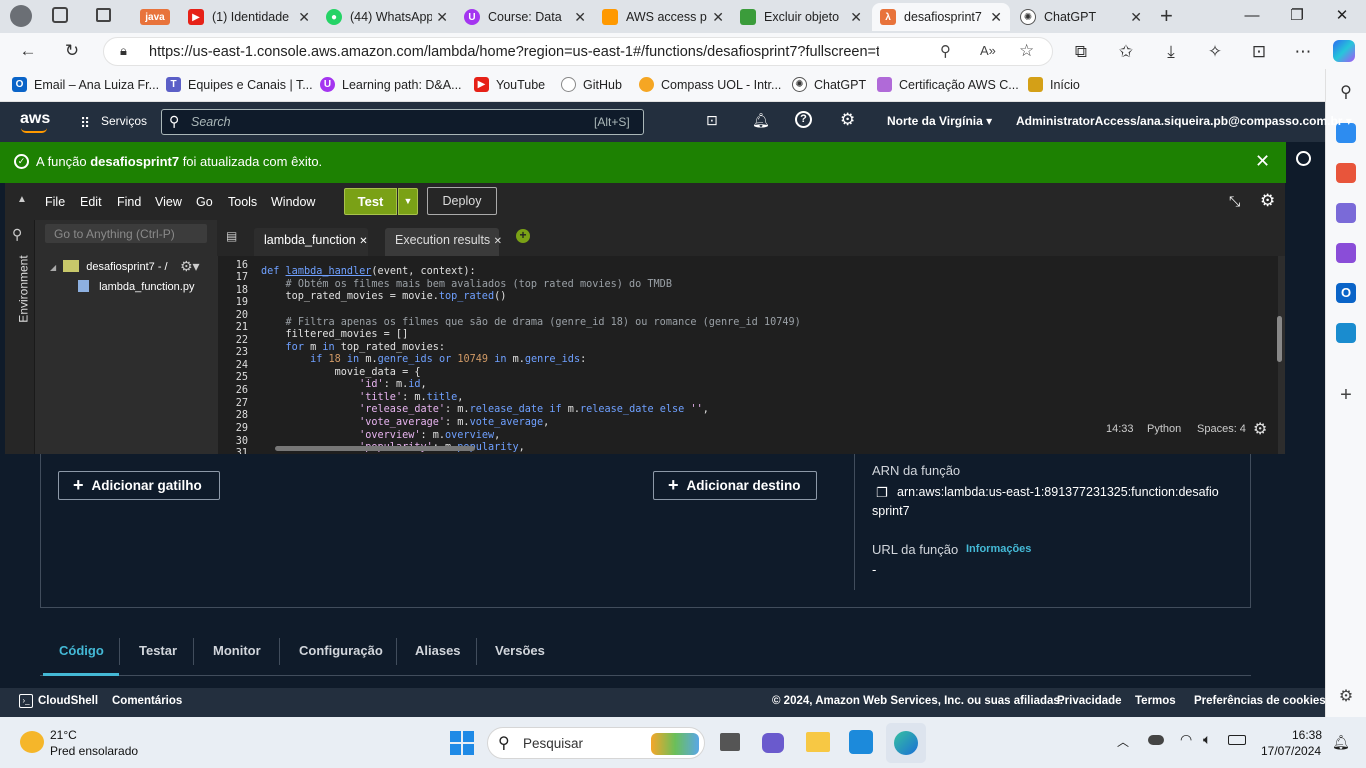 Image resolution: width=1366 pixels, height=768 pixels. Describe the element at coordinates (1252, 16) in the screenshot. I see `minimize-icon: —` at that location.